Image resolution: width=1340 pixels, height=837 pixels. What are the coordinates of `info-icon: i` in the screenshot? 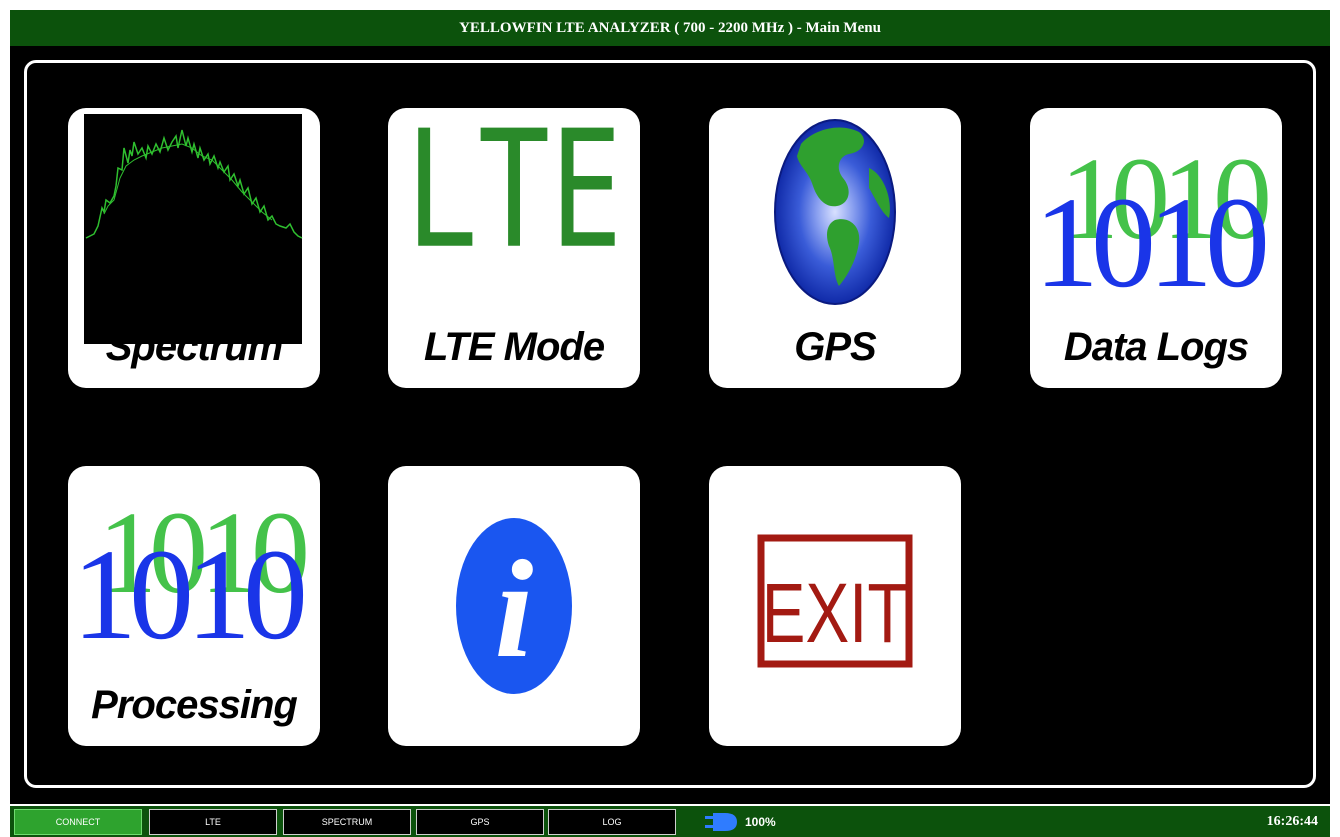 It's located at (514, 606).